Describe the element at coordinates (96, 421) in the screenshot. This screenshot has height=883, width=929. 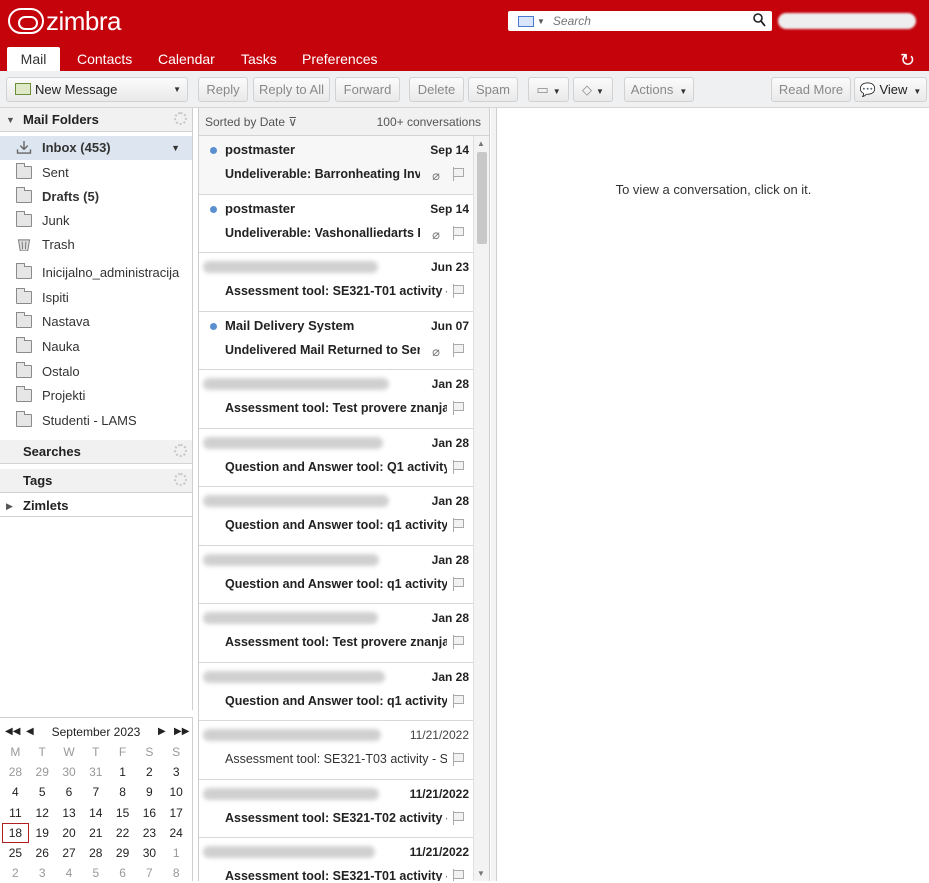
I see `sidebar-item-studenti-lams: Studenti - LAMS` at that location.